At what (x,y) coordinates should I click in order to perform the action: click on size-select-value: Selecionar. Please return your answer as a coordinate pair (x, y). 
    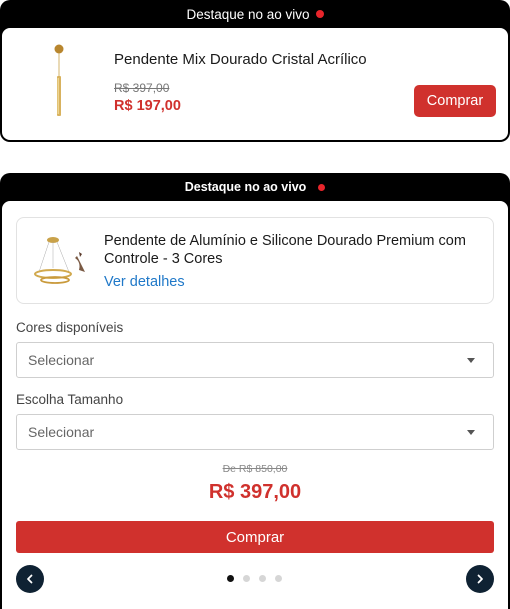
    Looking at the image, I should click on (61, 432).